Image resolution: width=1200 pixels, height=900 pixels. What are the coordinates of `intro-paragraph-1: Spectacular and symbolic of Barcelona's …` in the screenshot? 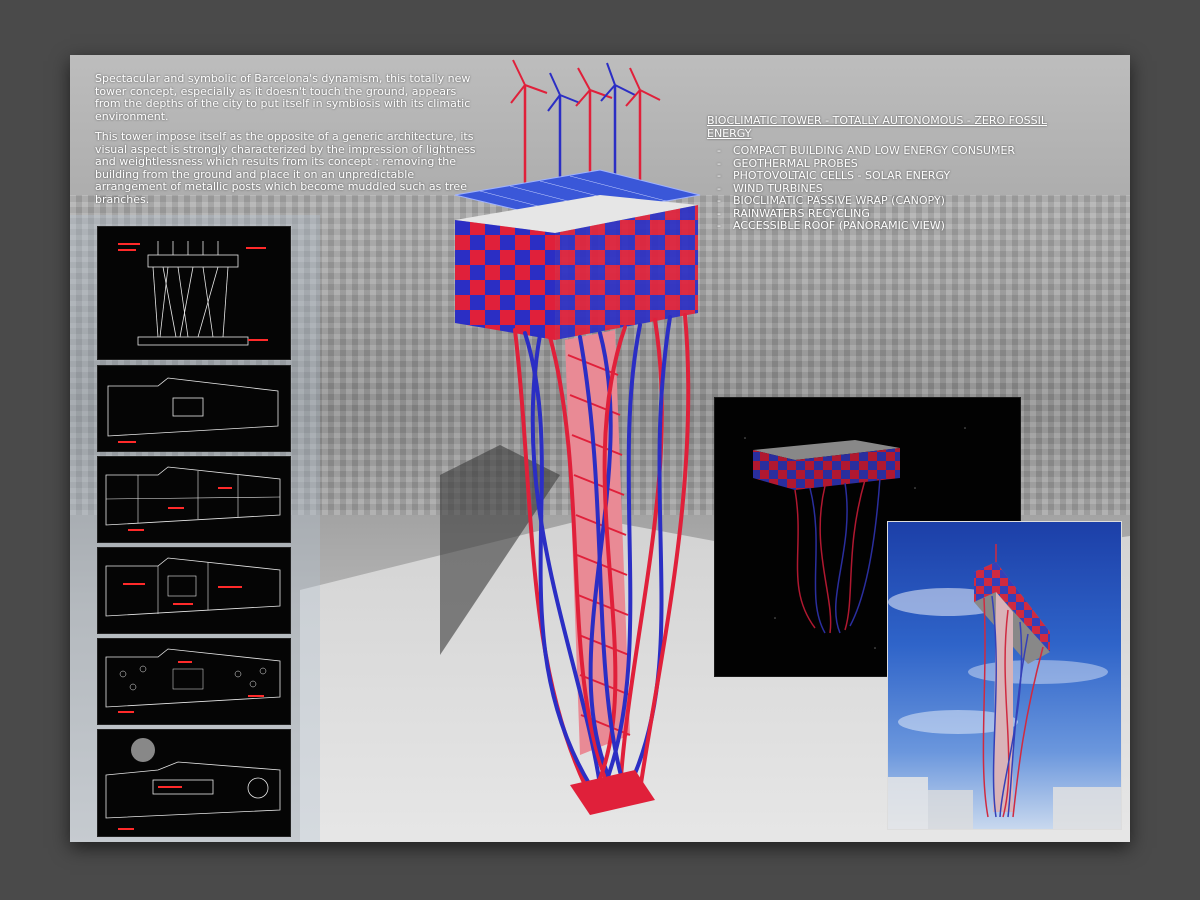 It's located at (283, 97).